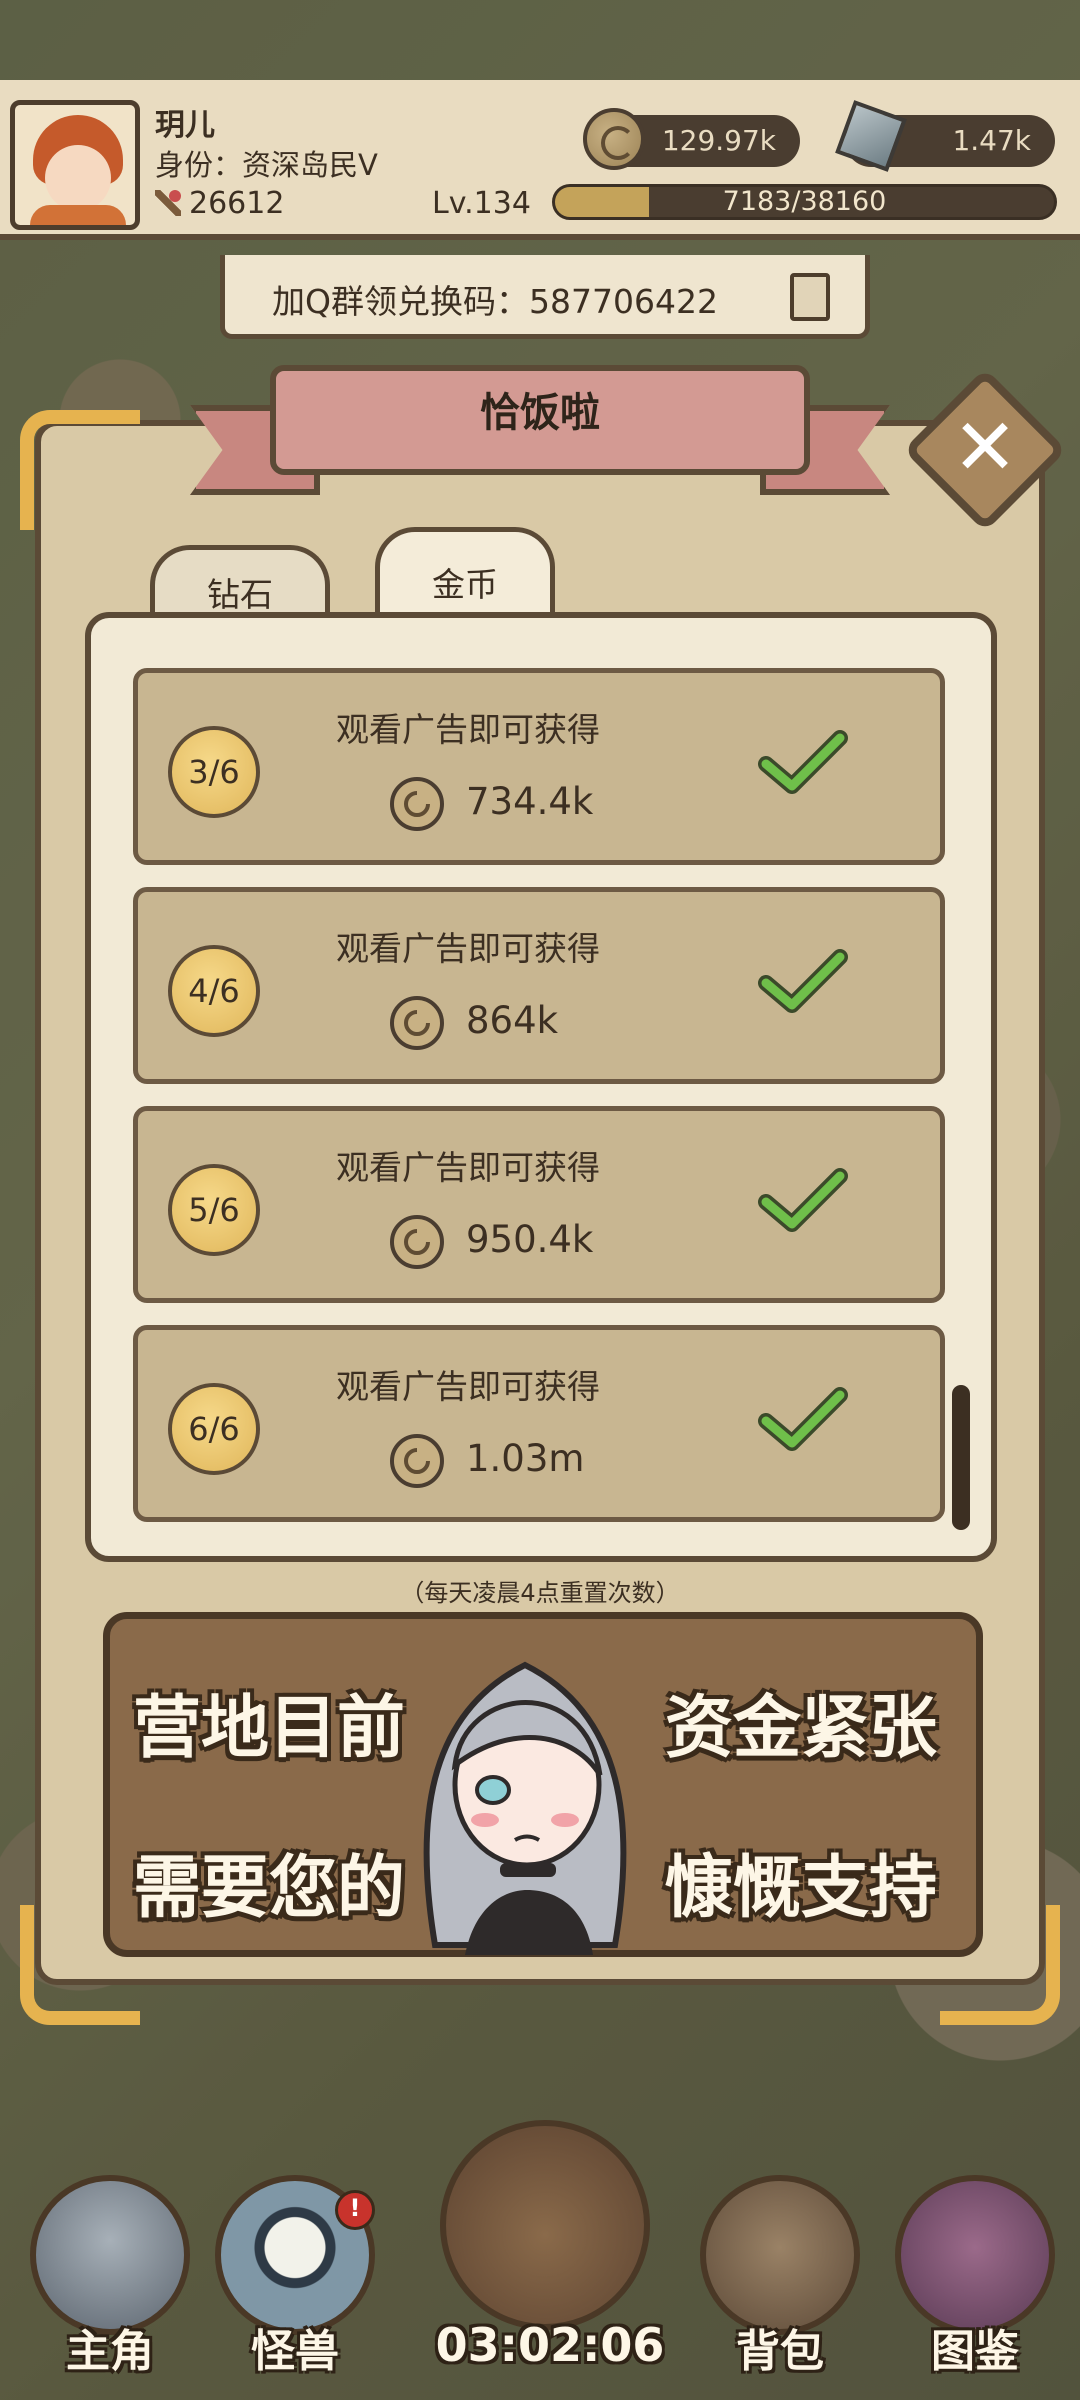 The height and width of the screenshot is (2400, 1080). What do you see at coordinates (80, 470) in the screenshot?
I see `corner-ornament` at bounding box center [80, 470].